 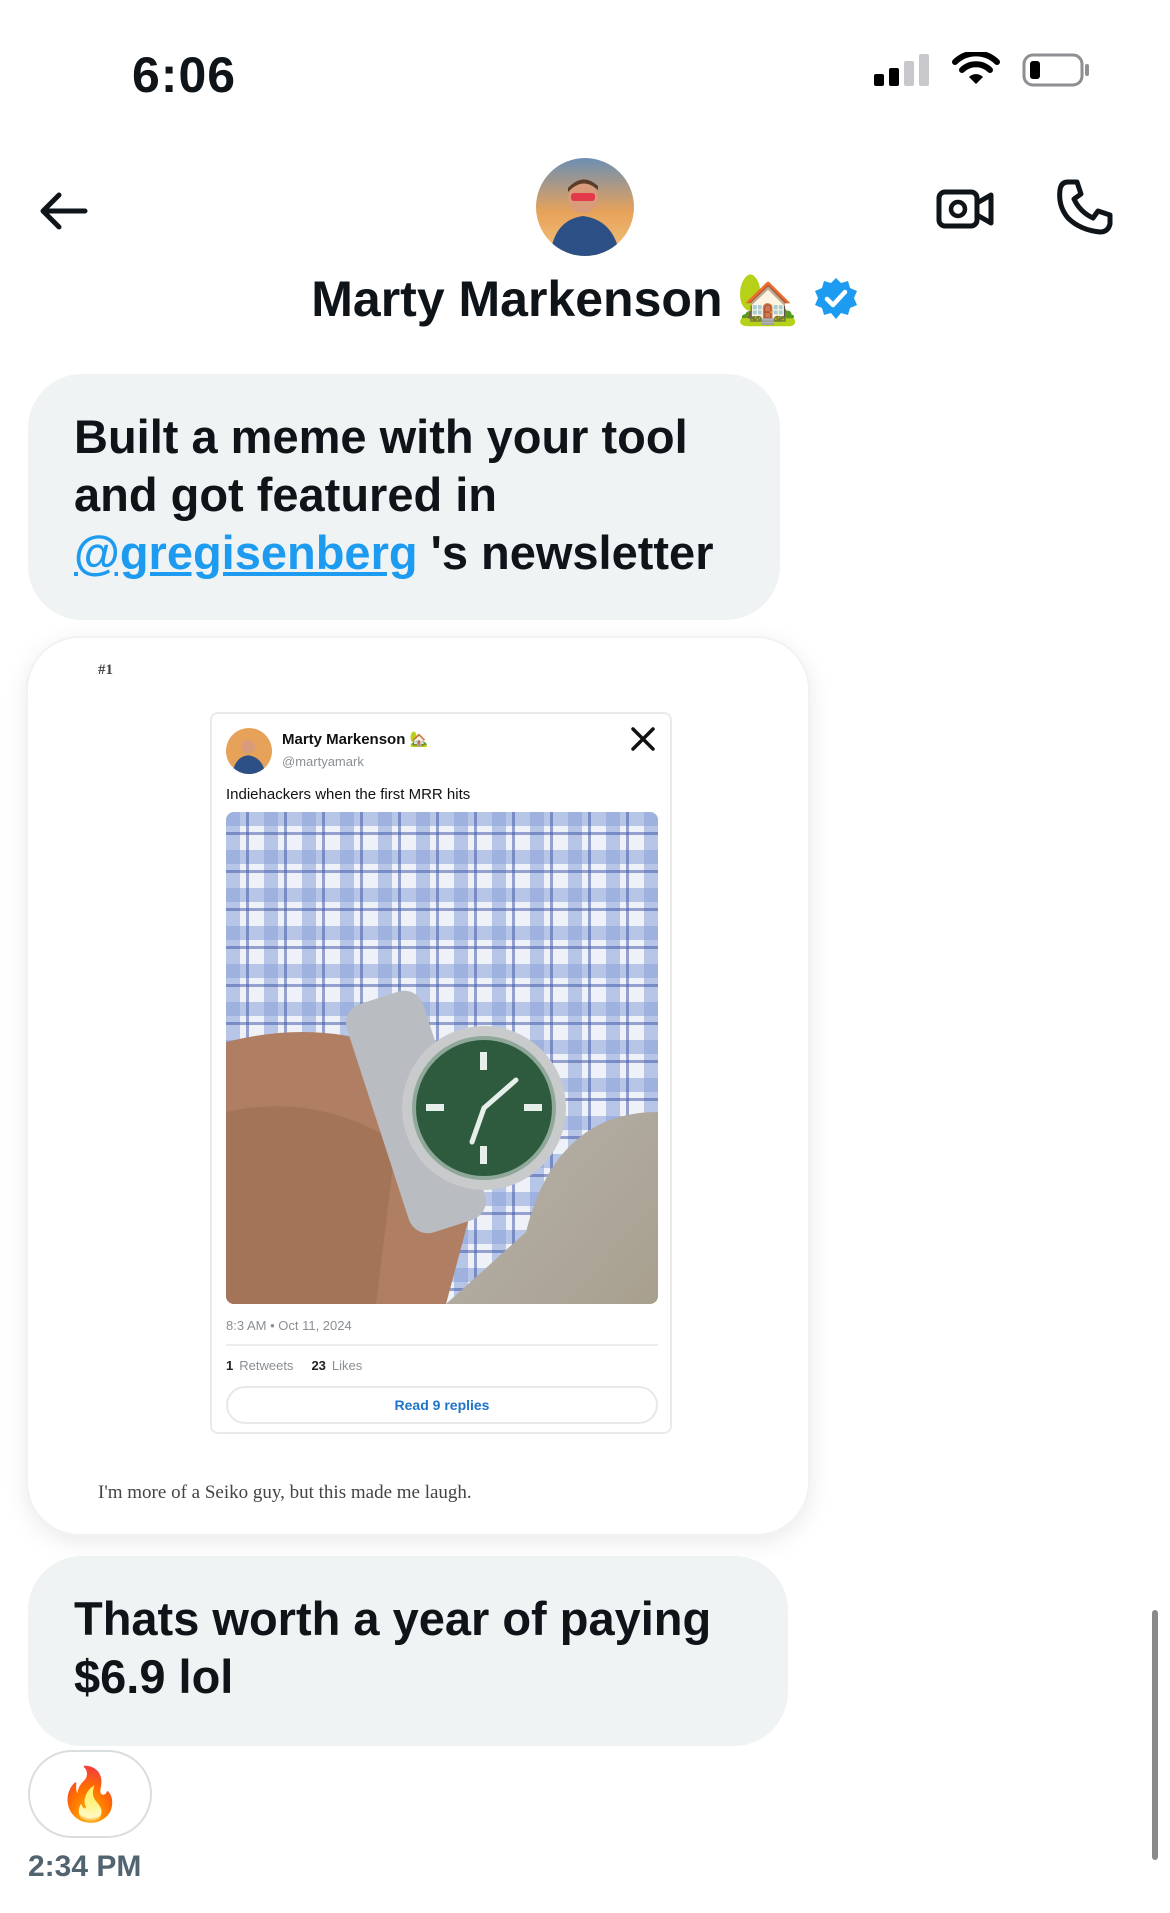 I want to click on tweet-photo, so click(x=442, y=1058).